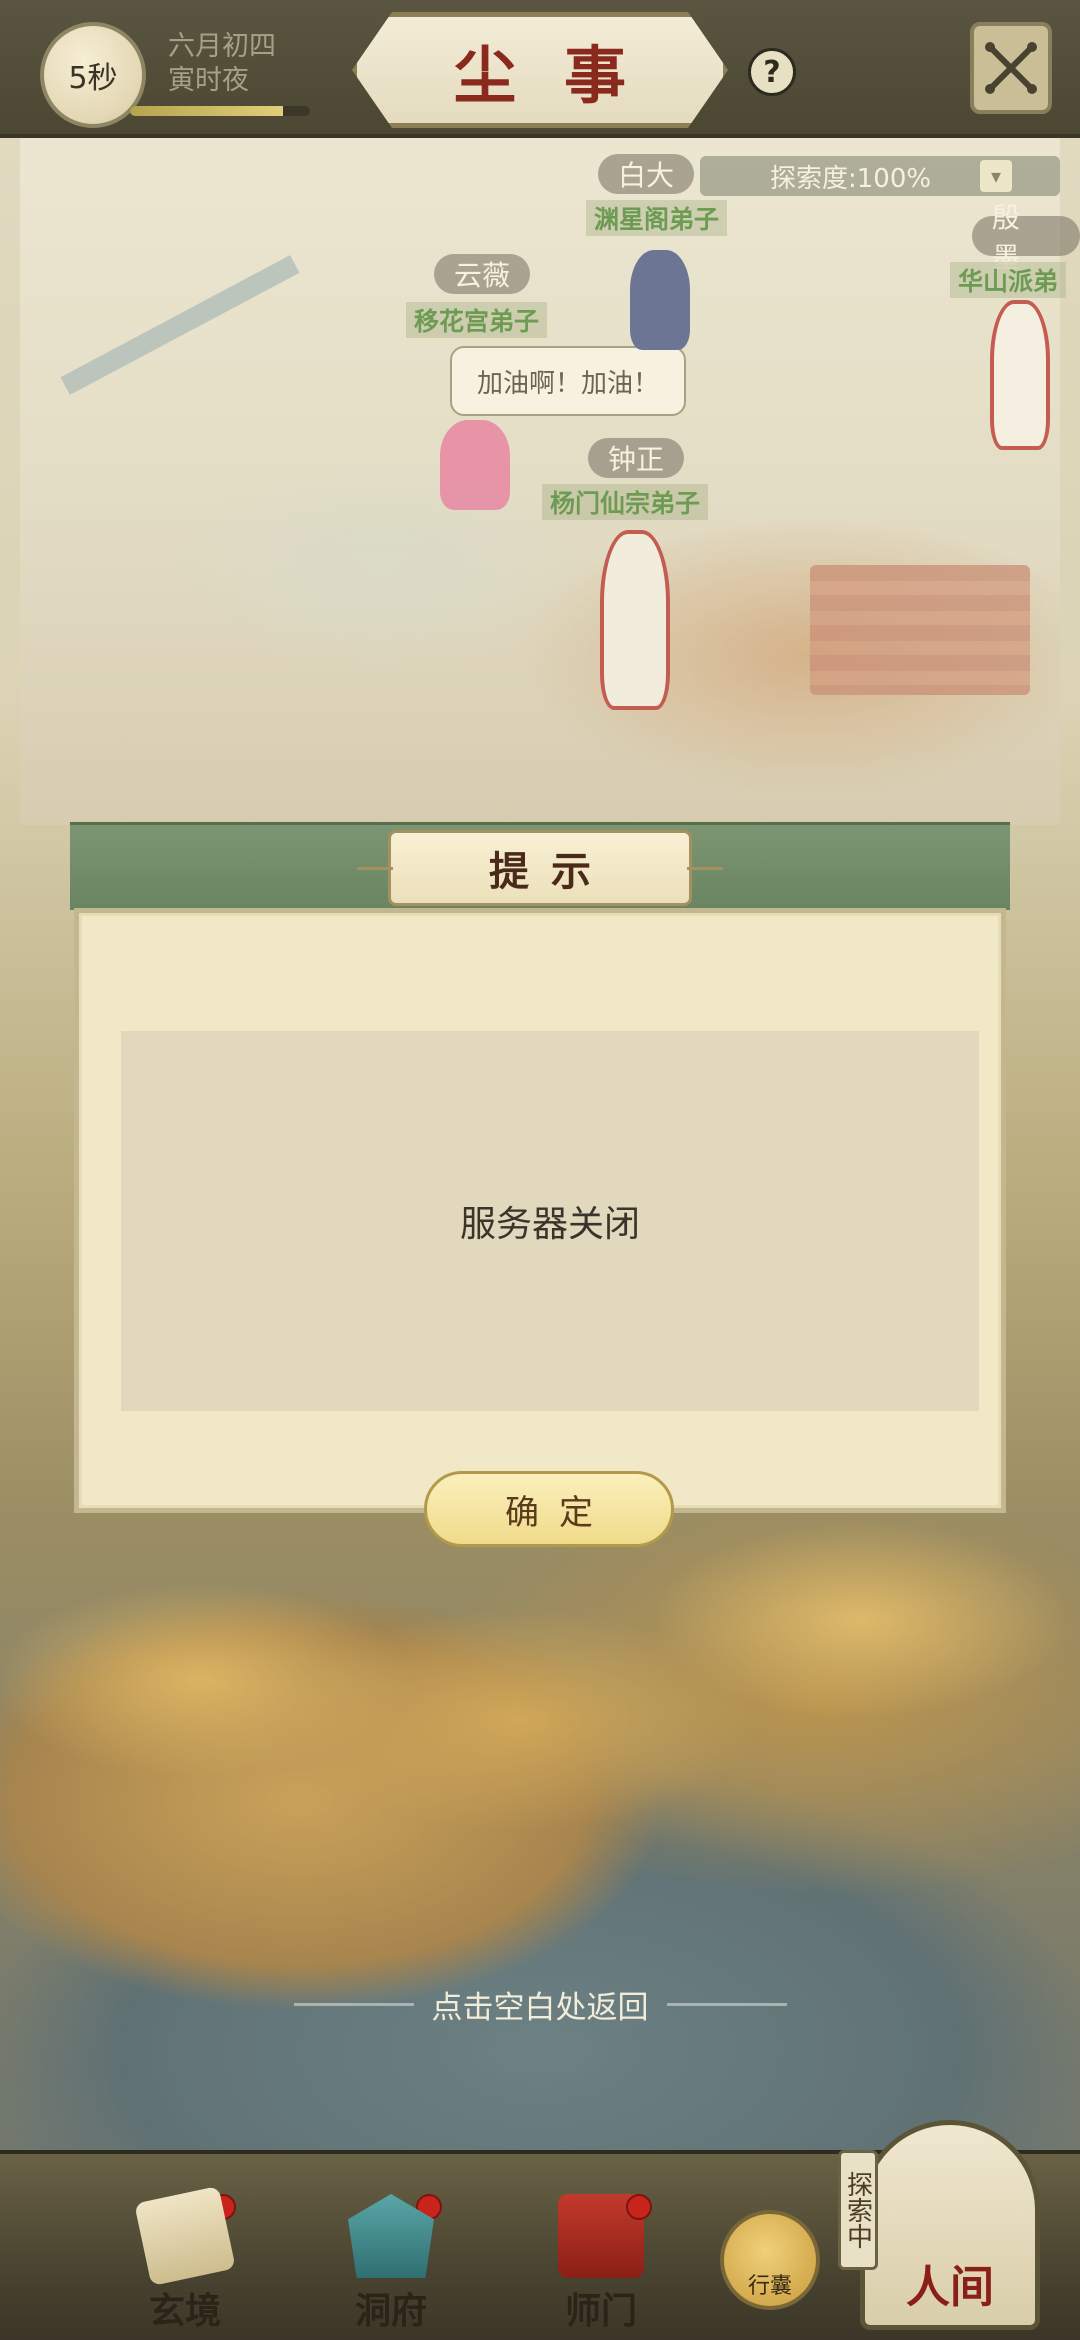 This screenshot has width=1080, height=2340. Describe the element at coordinates (540, 2007) in the screenshot. I see `tap-hint-text: 点击空白处返回` at that location.